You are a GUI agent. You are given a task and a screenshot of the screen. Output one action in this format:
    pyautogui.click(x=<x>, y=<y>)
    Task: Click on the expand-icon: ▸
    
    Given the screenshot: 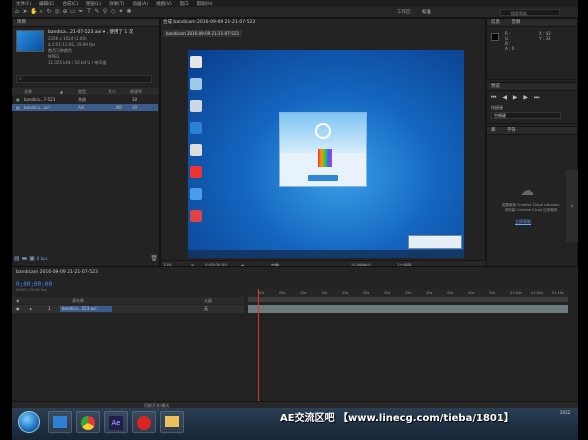 What is the action you would take?
    pyautogui.click(x=31, y=308)
    